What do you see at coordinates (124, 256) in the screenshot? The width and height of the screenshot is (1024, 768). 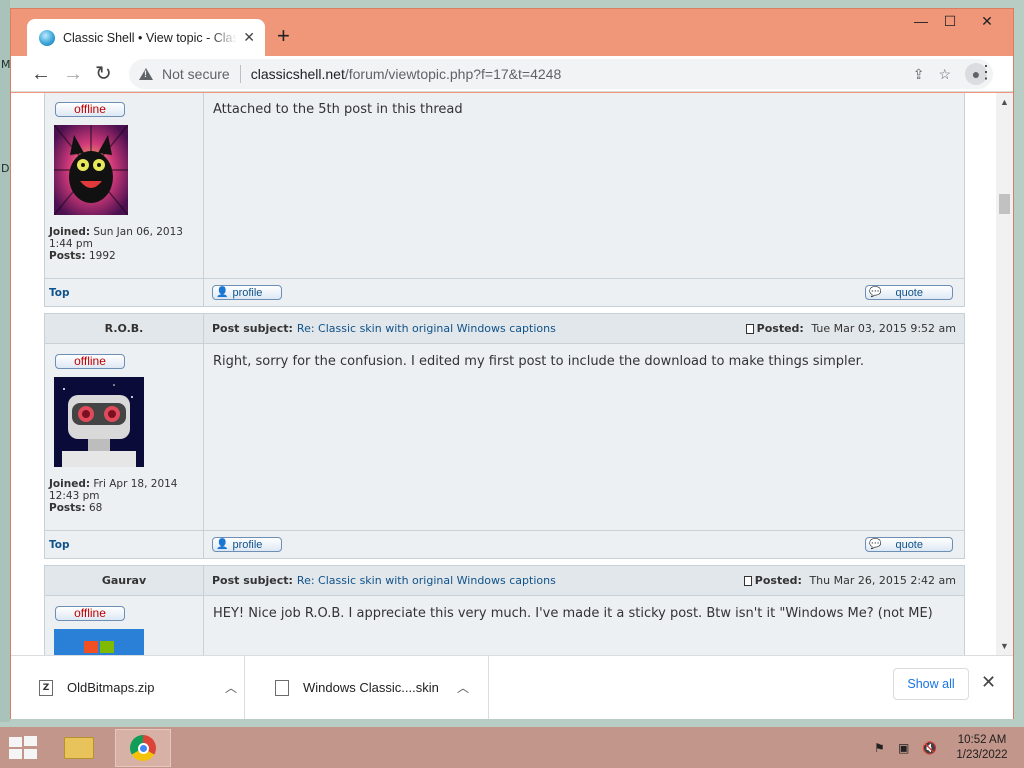 I see `author-post-count: Posts: 1992` at bounding box center [124, 256].